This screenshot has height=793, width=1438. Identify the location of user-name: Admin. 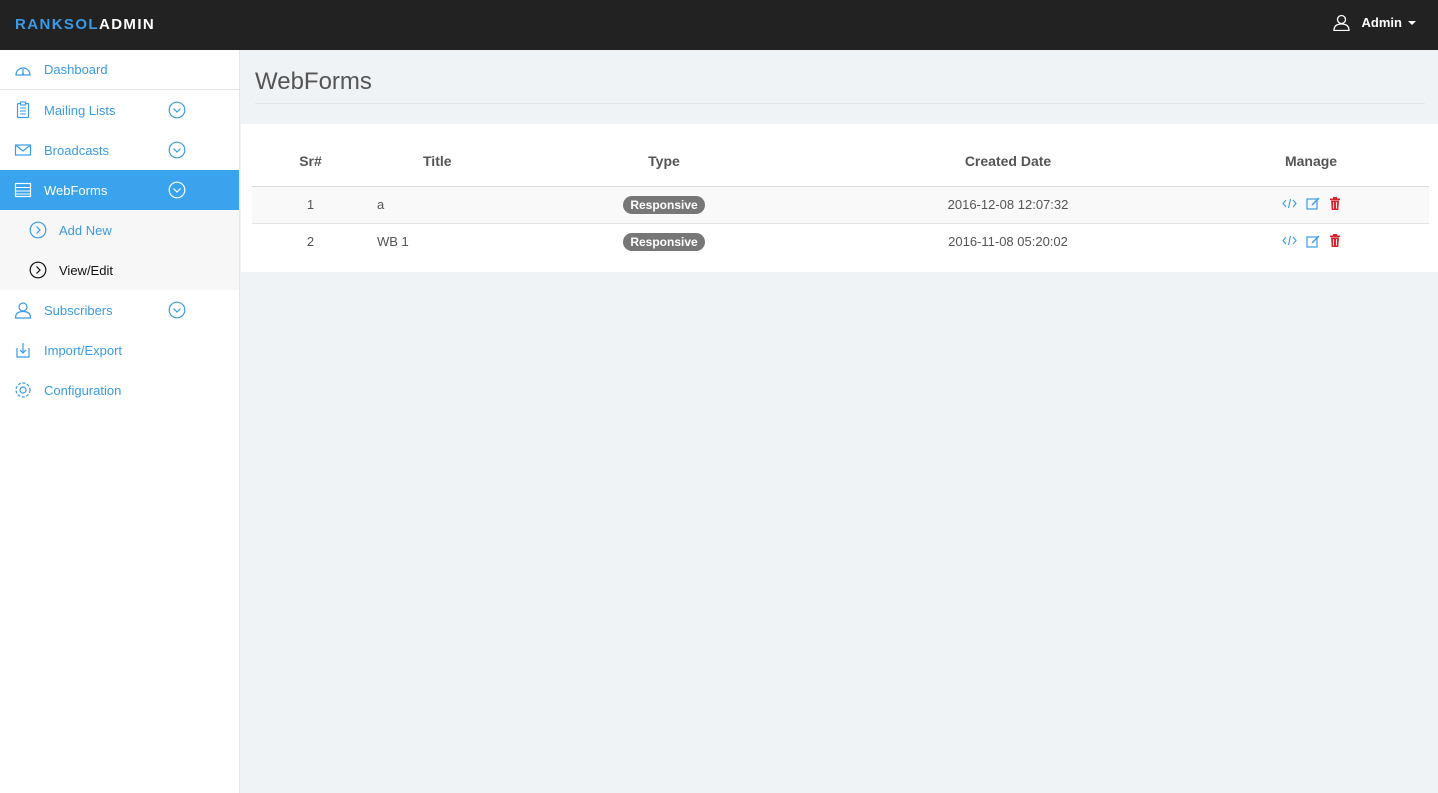
(1381, 22).